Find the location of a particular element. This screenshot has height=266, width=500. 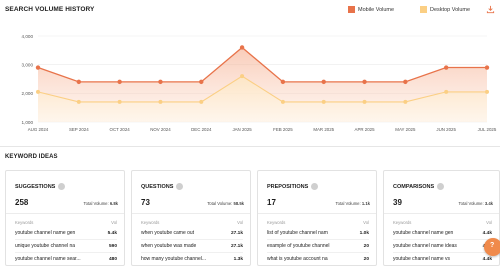

keyword-row: unique youtube channel na 590 is located at coordinates (66, 246).